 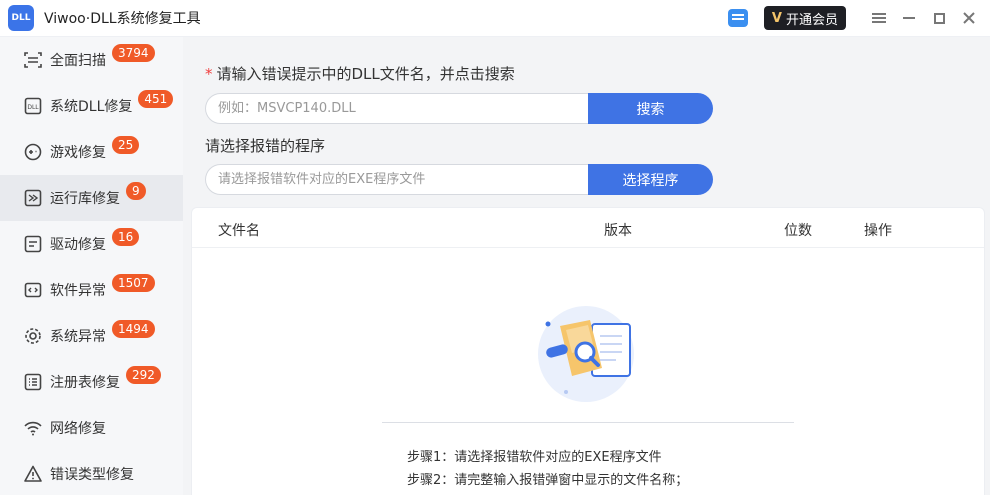 I want to click on sidebar-item-label: 驱动修复, so click(x=78, y=245).